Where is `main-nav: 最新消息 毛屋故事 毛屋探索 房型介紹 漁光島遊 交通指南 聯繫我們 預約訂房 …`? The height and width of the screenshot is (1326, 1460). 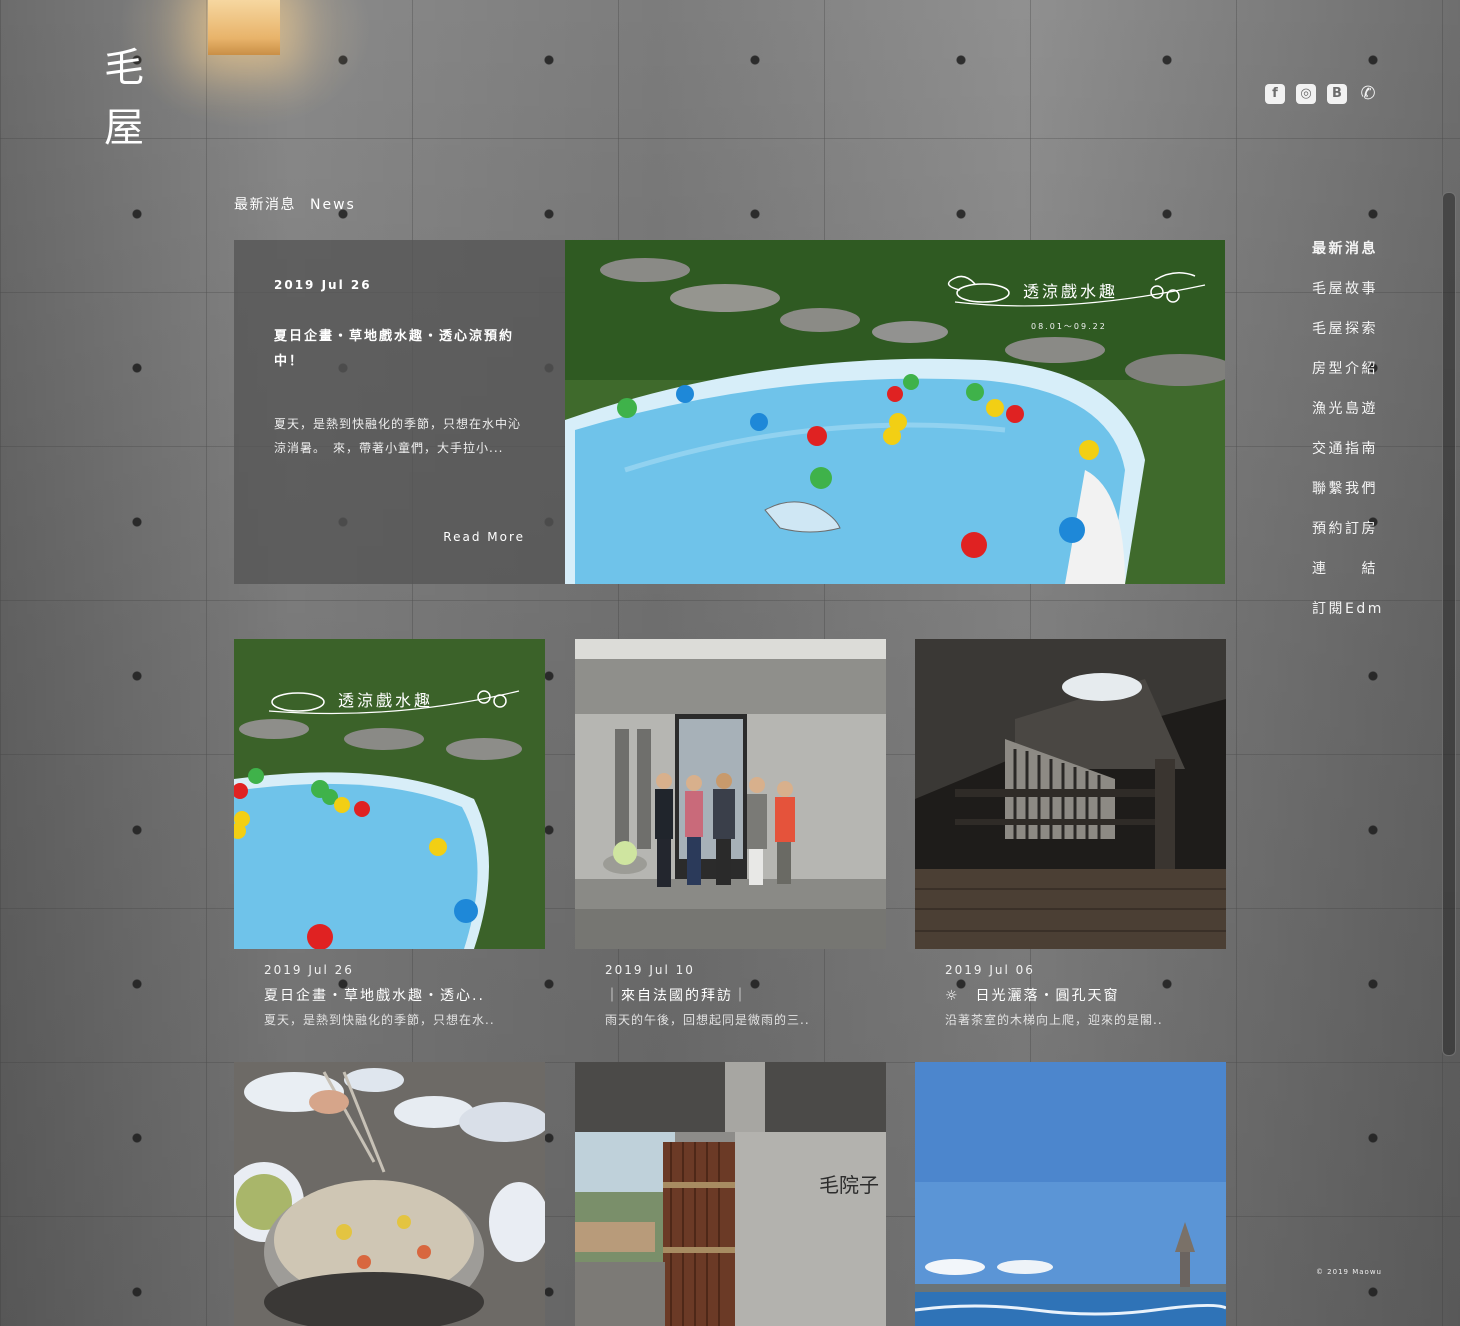 main-nav: 最新消息 毛屋故事 毛屋探索 房型介紹 漁光島遊 交通指南 聯繫我們 預約訂房 … is located at coordinates (1348, 440).